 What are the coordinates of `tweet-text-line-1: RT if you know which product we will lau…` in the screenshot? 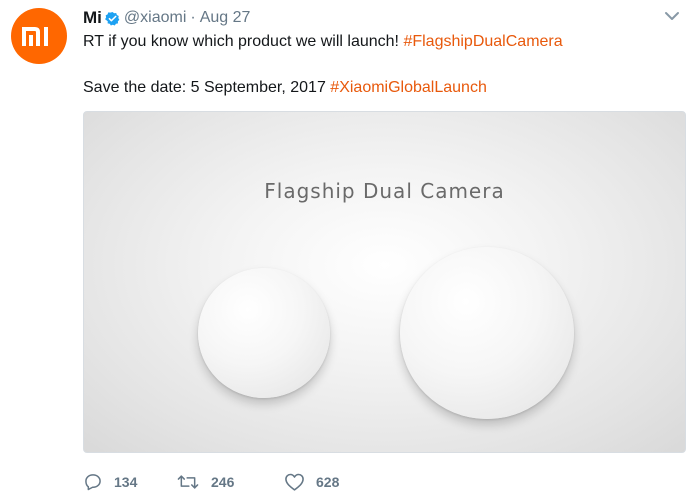 It's located at (323, 42).